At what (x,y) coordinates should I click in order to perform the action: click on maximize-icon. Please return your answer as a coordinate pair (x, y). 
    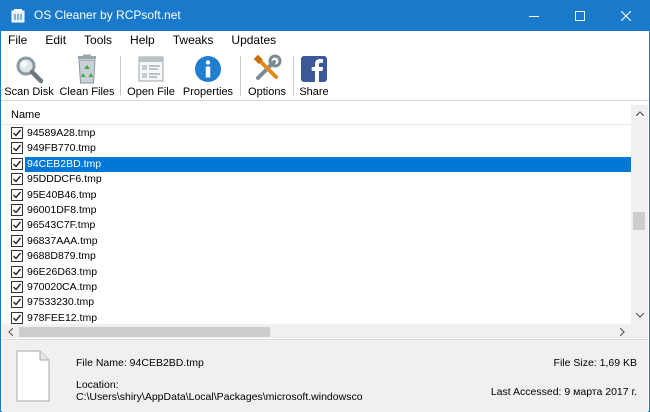
    Looking at the image, I should click on (580, 16).